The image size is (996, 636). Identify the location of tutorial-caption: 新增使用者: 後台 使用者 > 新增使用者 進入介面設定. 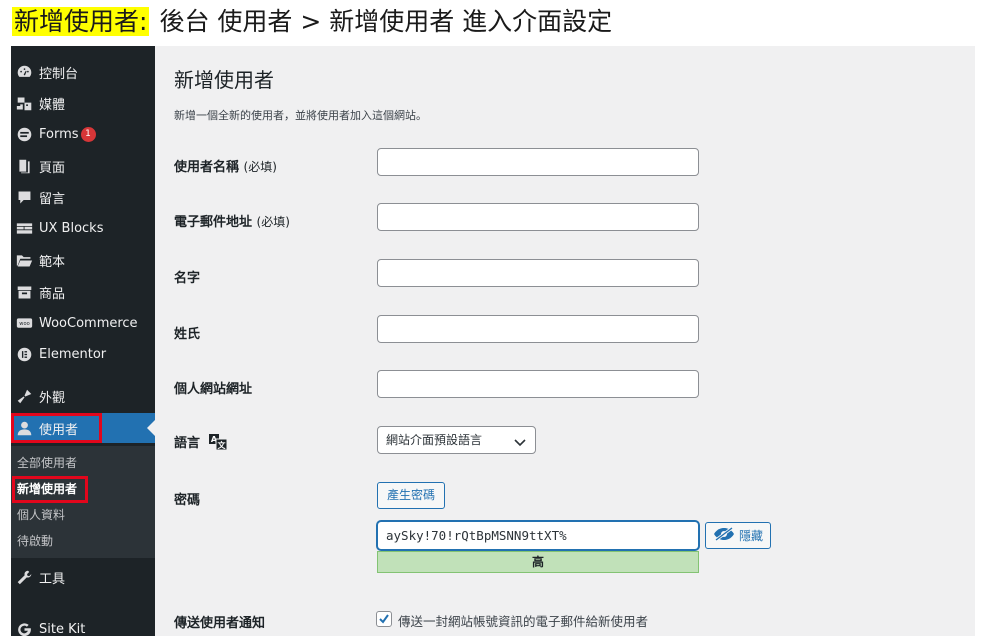
(312, 24).